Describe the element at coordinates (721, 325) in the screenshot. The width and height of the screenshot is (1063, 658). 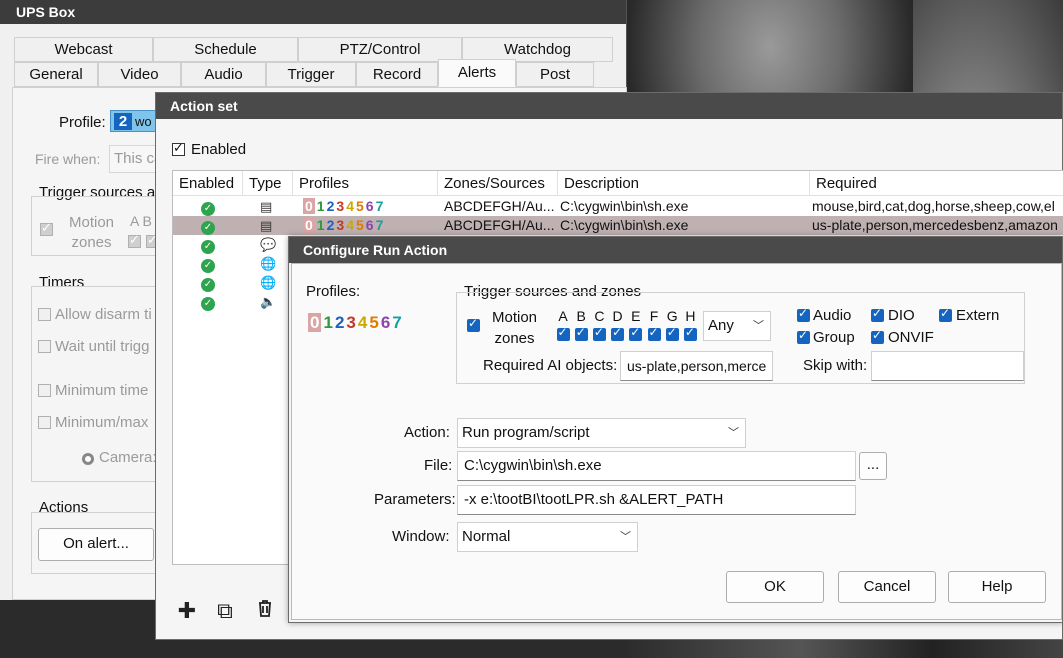
I see `any-value: Any` at that location.